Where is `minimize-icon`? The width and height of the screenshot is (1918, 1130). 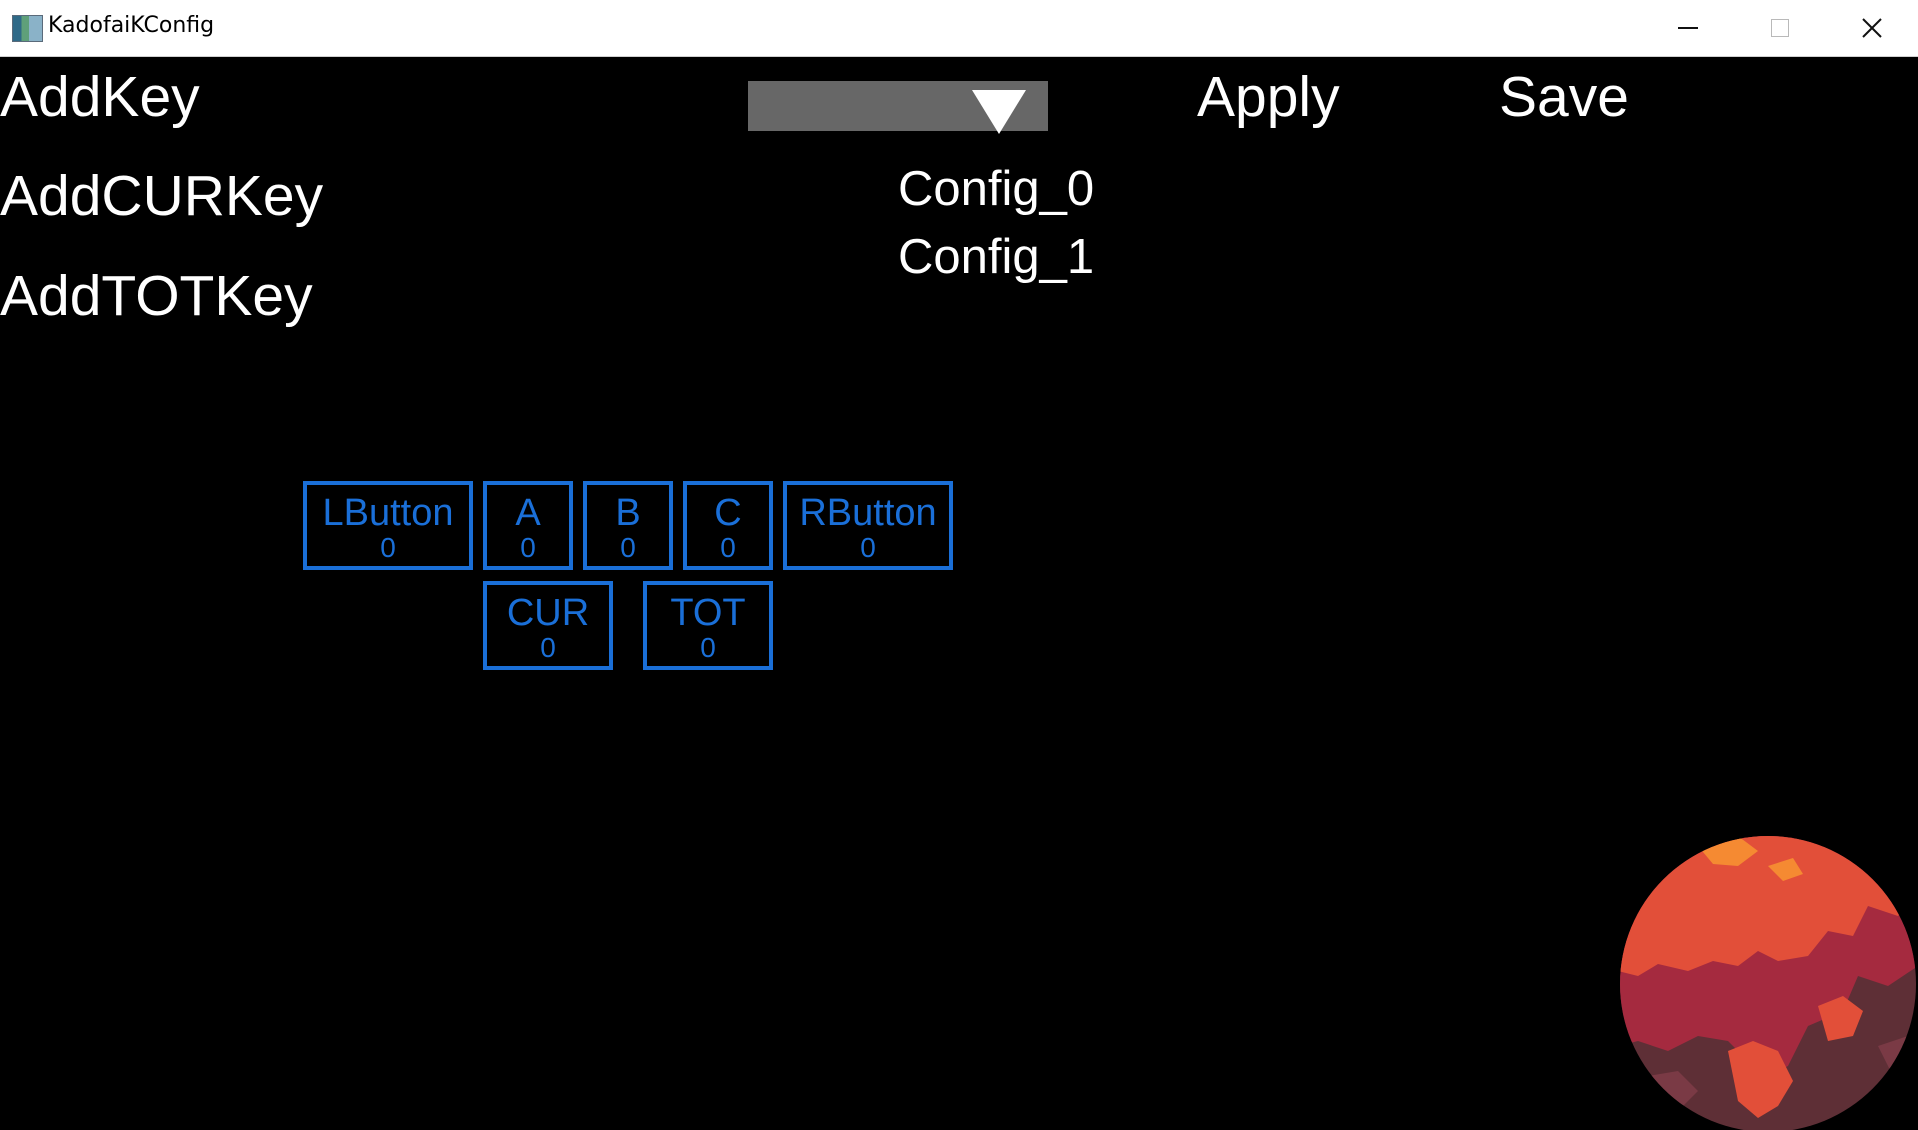 minimize-icon is located at coordinates (1688, 28).